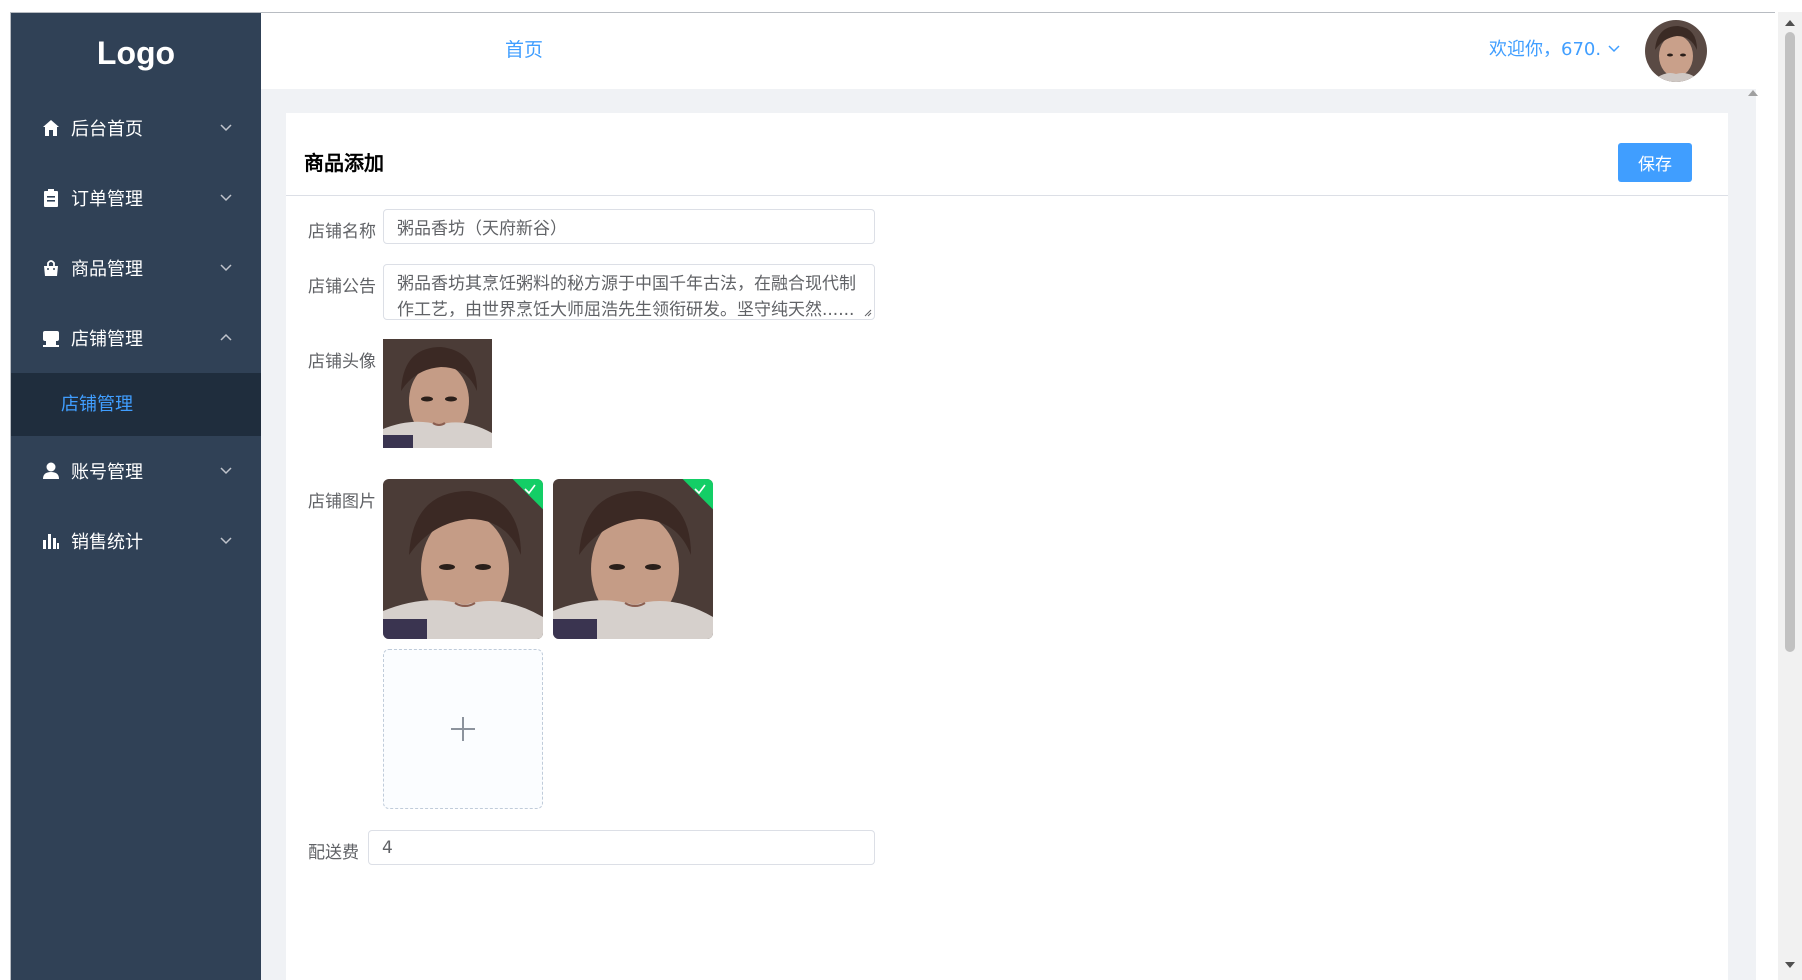  Describe the element at coordinates (51, 198) in the screenshot. I see `clipboard-icon` at that location.